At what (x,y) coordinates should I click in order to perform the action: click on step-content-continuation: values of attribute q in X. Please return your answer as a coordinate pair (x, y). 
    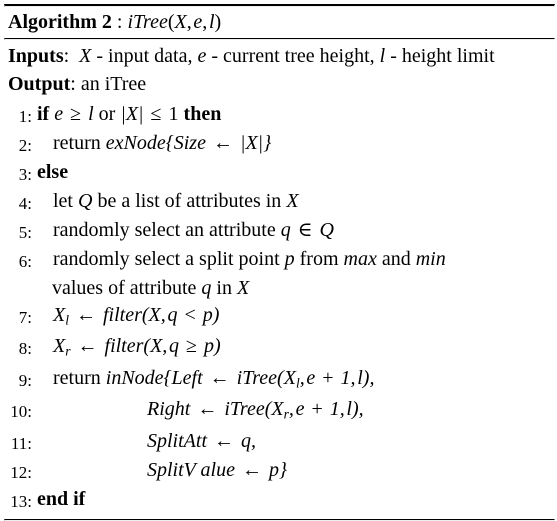
    Looking at the image, I should click on (151, 288).